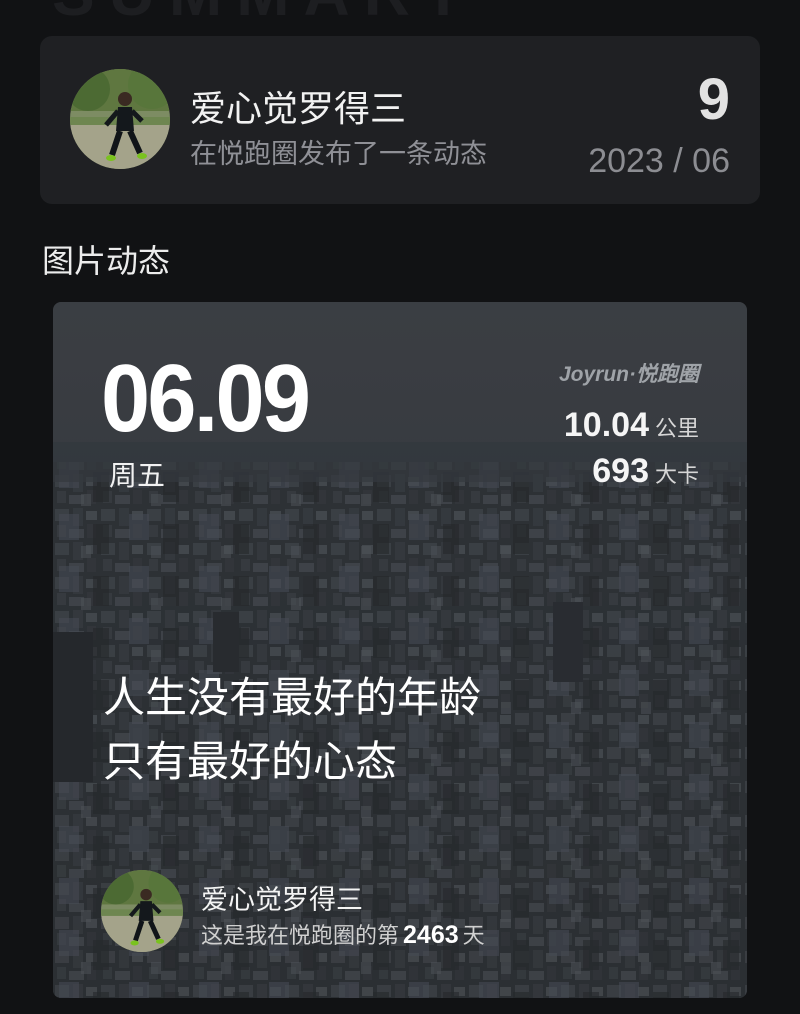  Describe the element at coordinates (250, 761) in the screenshot. I see `slogan-line-2: 只有最好的心态` at that location.